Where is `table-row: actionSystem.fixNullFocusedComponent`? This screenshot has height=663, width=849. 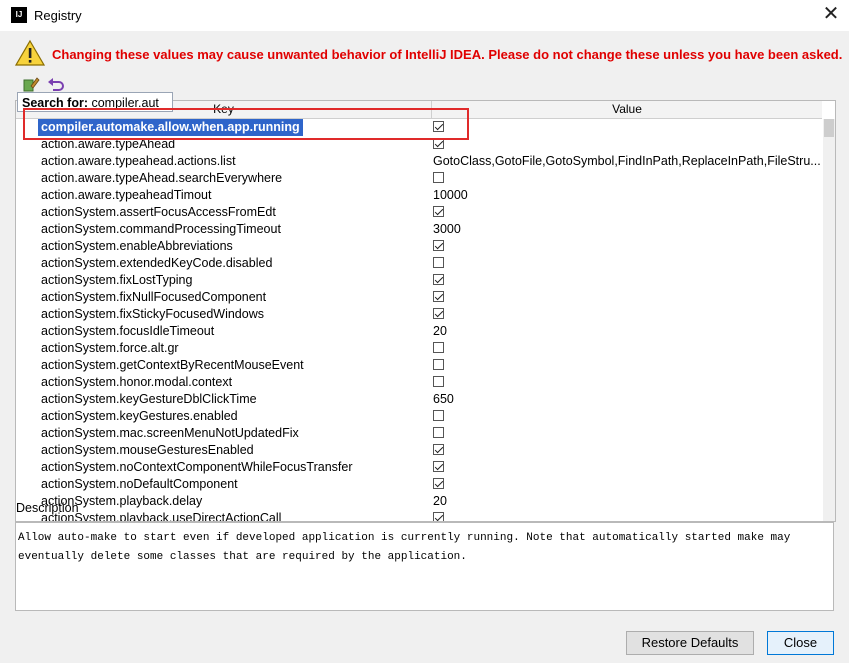
table-row: actionSystem.fixNullFocusedComponent is located at coordinates (419, 297).